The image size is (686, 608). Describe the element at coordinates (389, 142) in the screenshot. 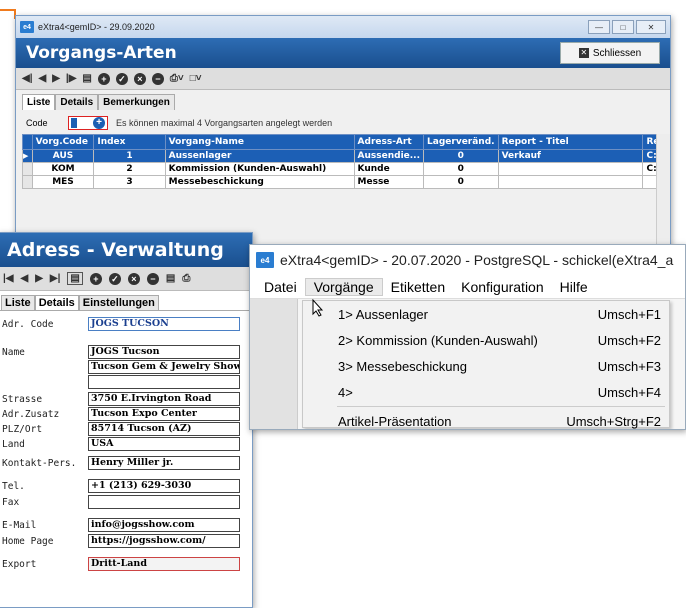

I see `column-header: Adress-Art` at that location.